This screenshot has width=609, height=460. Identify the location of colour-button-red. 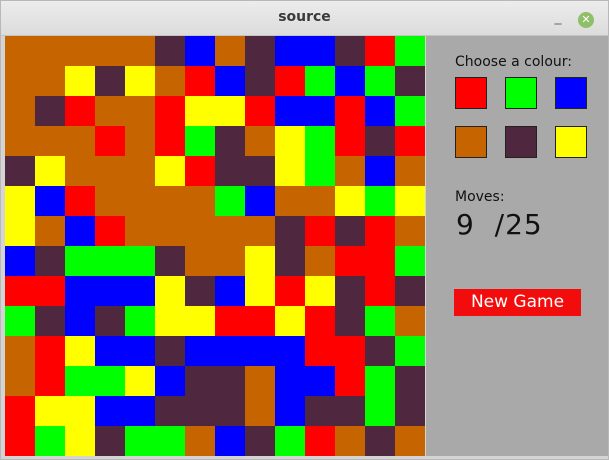
(471, 93).